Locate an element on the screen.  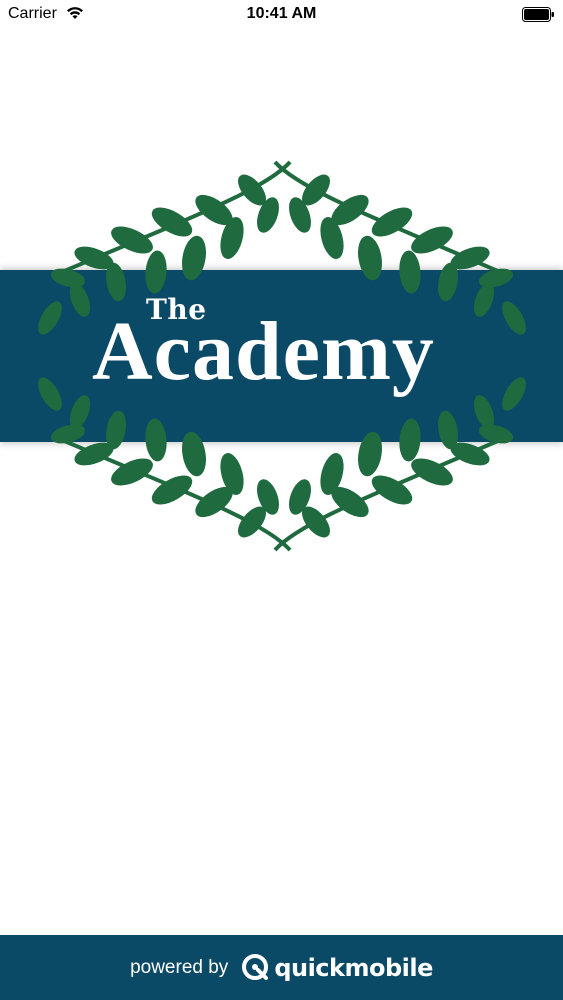
footer-bar: powered by quickmobile is located at coordinates (281, 967).